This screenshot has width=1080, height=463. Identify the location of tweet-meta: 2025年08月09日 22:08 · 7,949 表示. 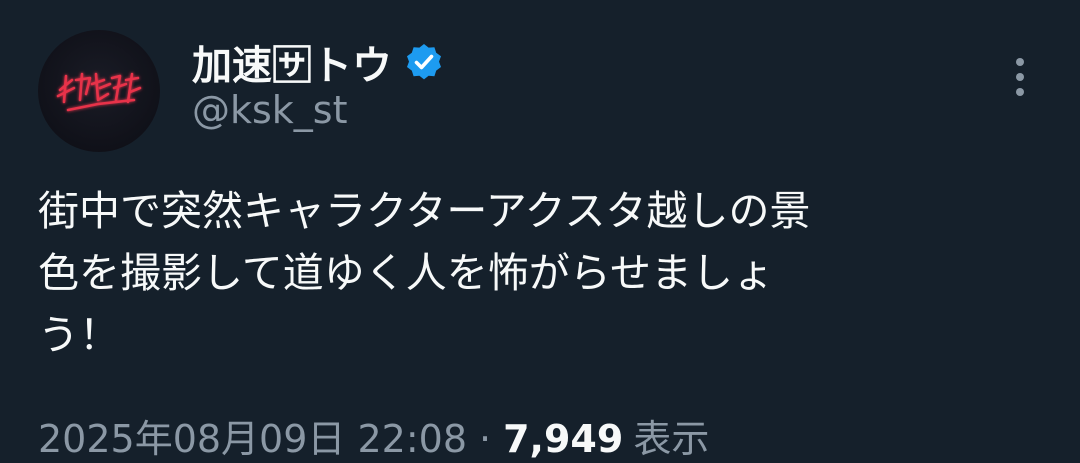
(373, 435).